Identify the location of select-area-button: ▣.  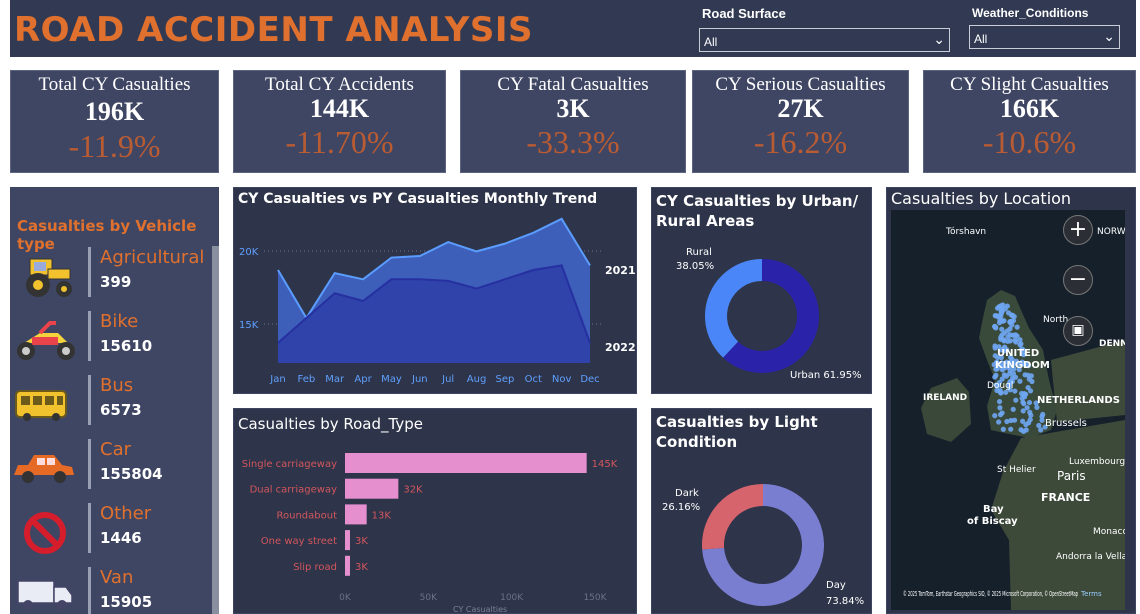
(1078, 331).